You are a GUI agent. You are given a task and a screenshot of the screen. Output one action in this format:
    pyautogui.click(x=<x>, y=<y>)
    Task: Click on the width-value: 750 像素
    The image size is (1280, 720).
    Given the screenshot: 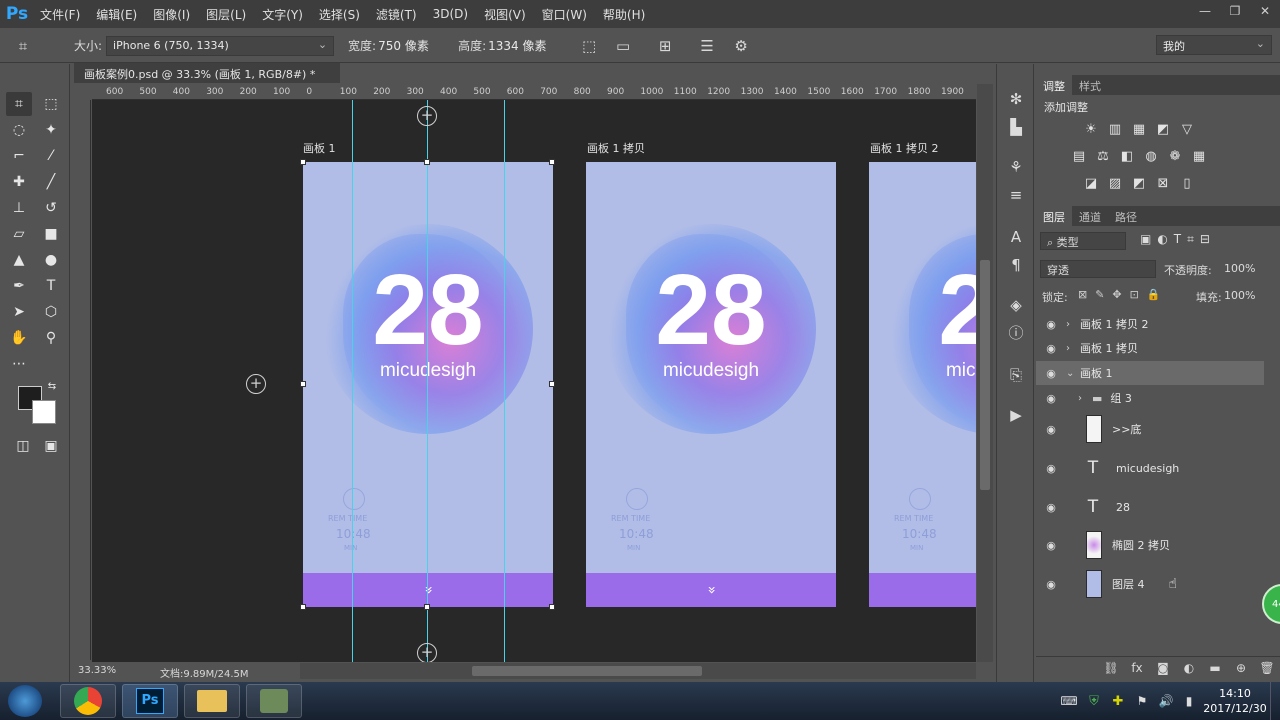 What is the action you would take?
    pyautogui.click(x=413, y=45)
    